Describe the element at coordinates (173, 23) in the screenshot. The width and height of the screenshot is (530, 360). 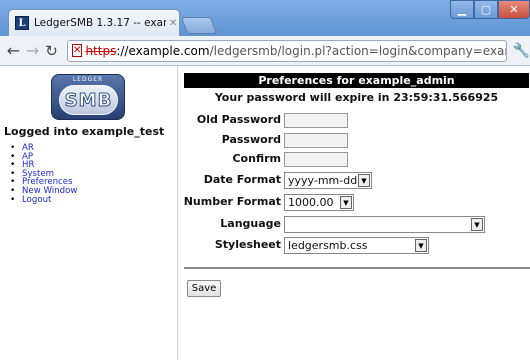
I see `close-tab-icon: ✕` at that location.